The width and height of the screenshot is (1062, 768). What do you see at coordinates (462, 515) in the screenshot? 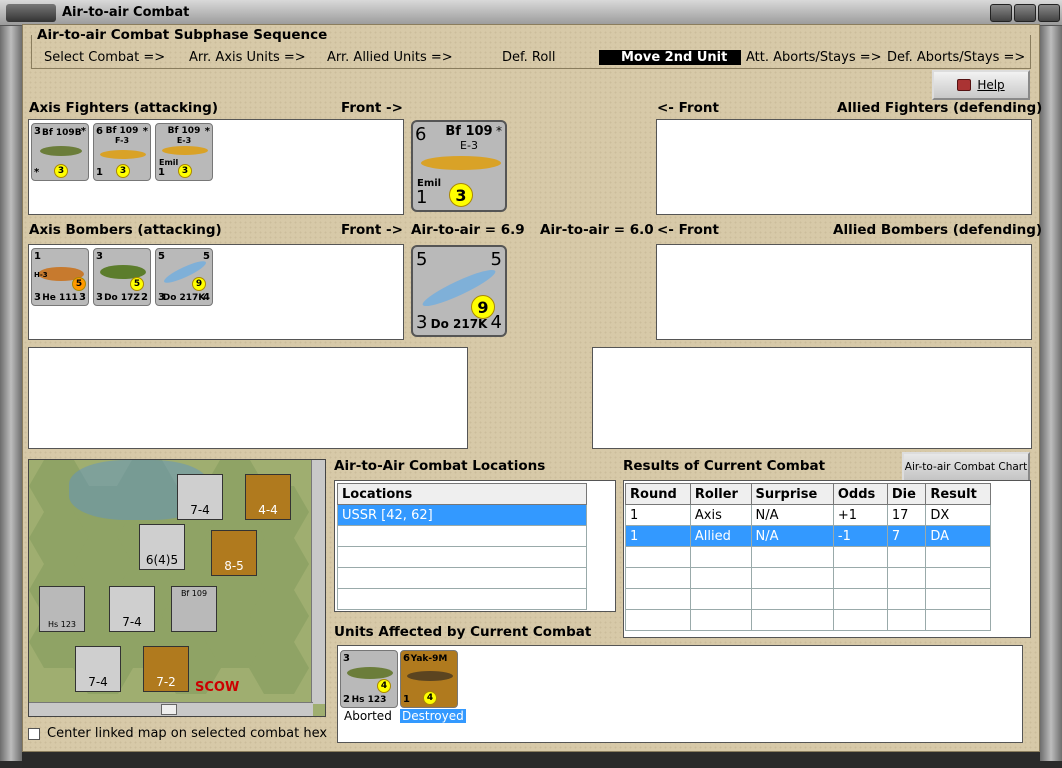
I see `location-row: USSR [42, 62]` at bounding box center [462, 515].